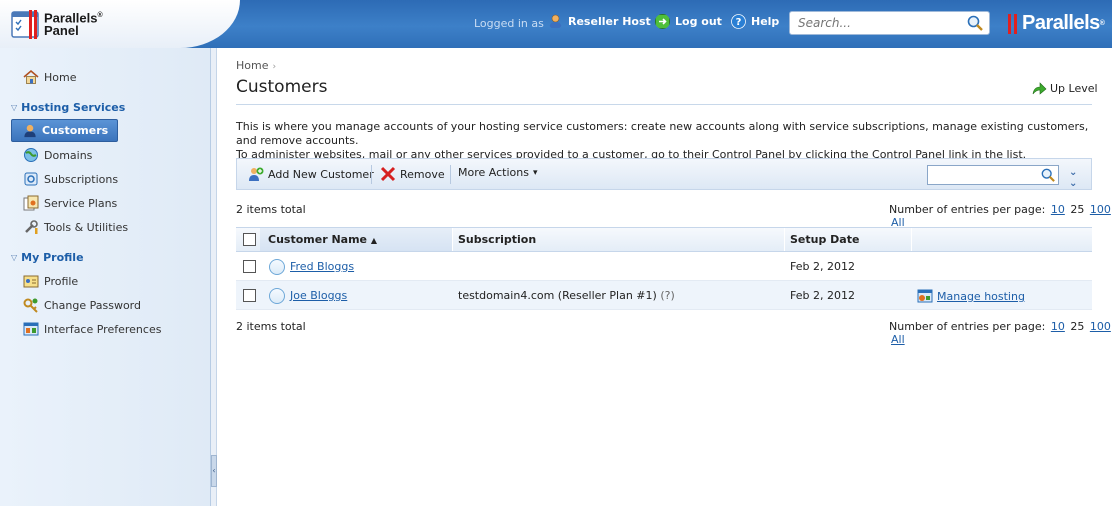 The width and height of the screenshot is (1112, 506). I want to click on help-icon: ?, so click(738, 21).